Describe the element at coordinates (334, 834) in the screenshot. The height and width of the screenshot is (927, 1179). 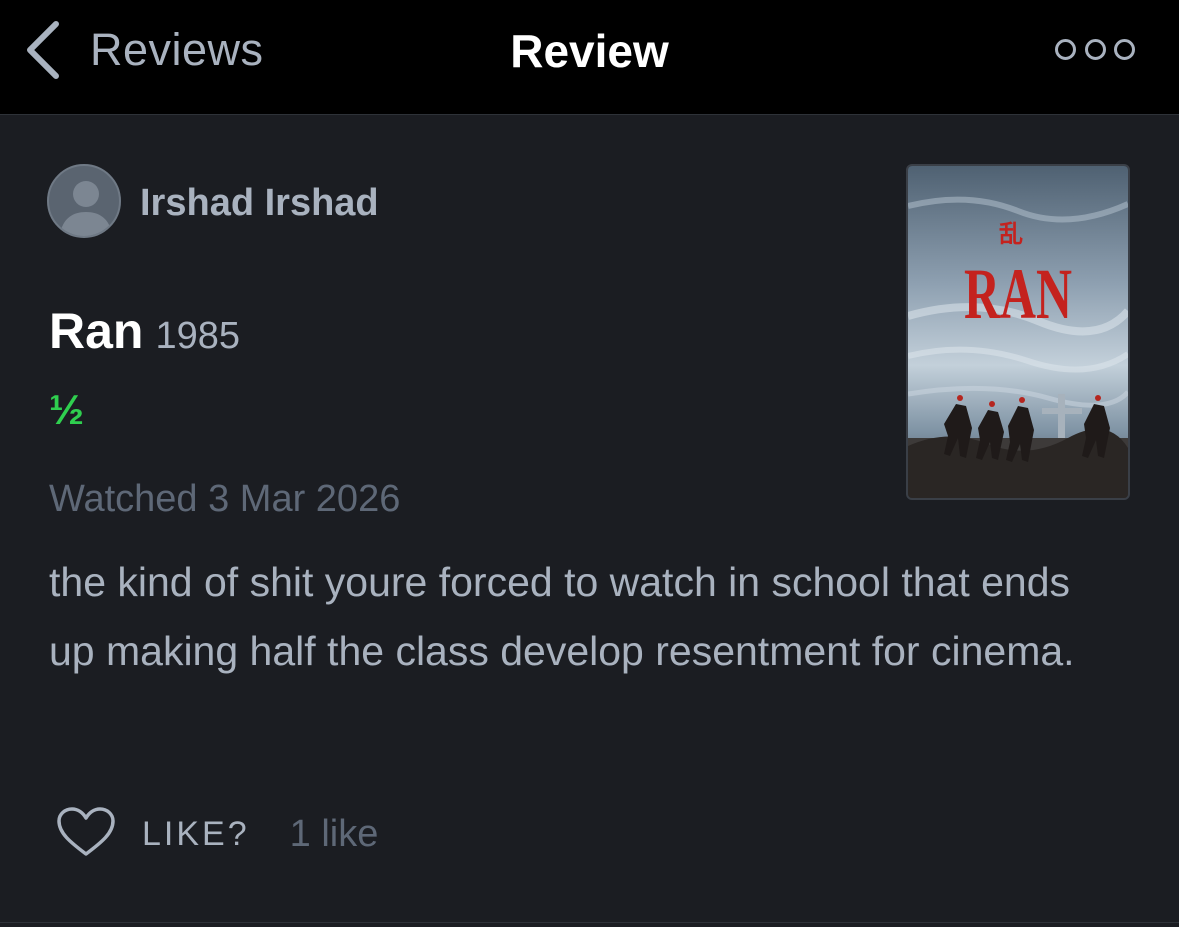
I see `like-count: 1 like` at that location.